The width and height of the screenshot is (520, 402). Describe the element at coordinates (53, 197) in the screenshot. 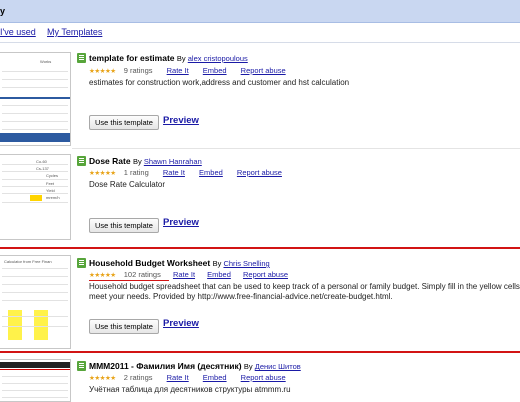

I see `thumbnail-text: mrem/h` at that location.